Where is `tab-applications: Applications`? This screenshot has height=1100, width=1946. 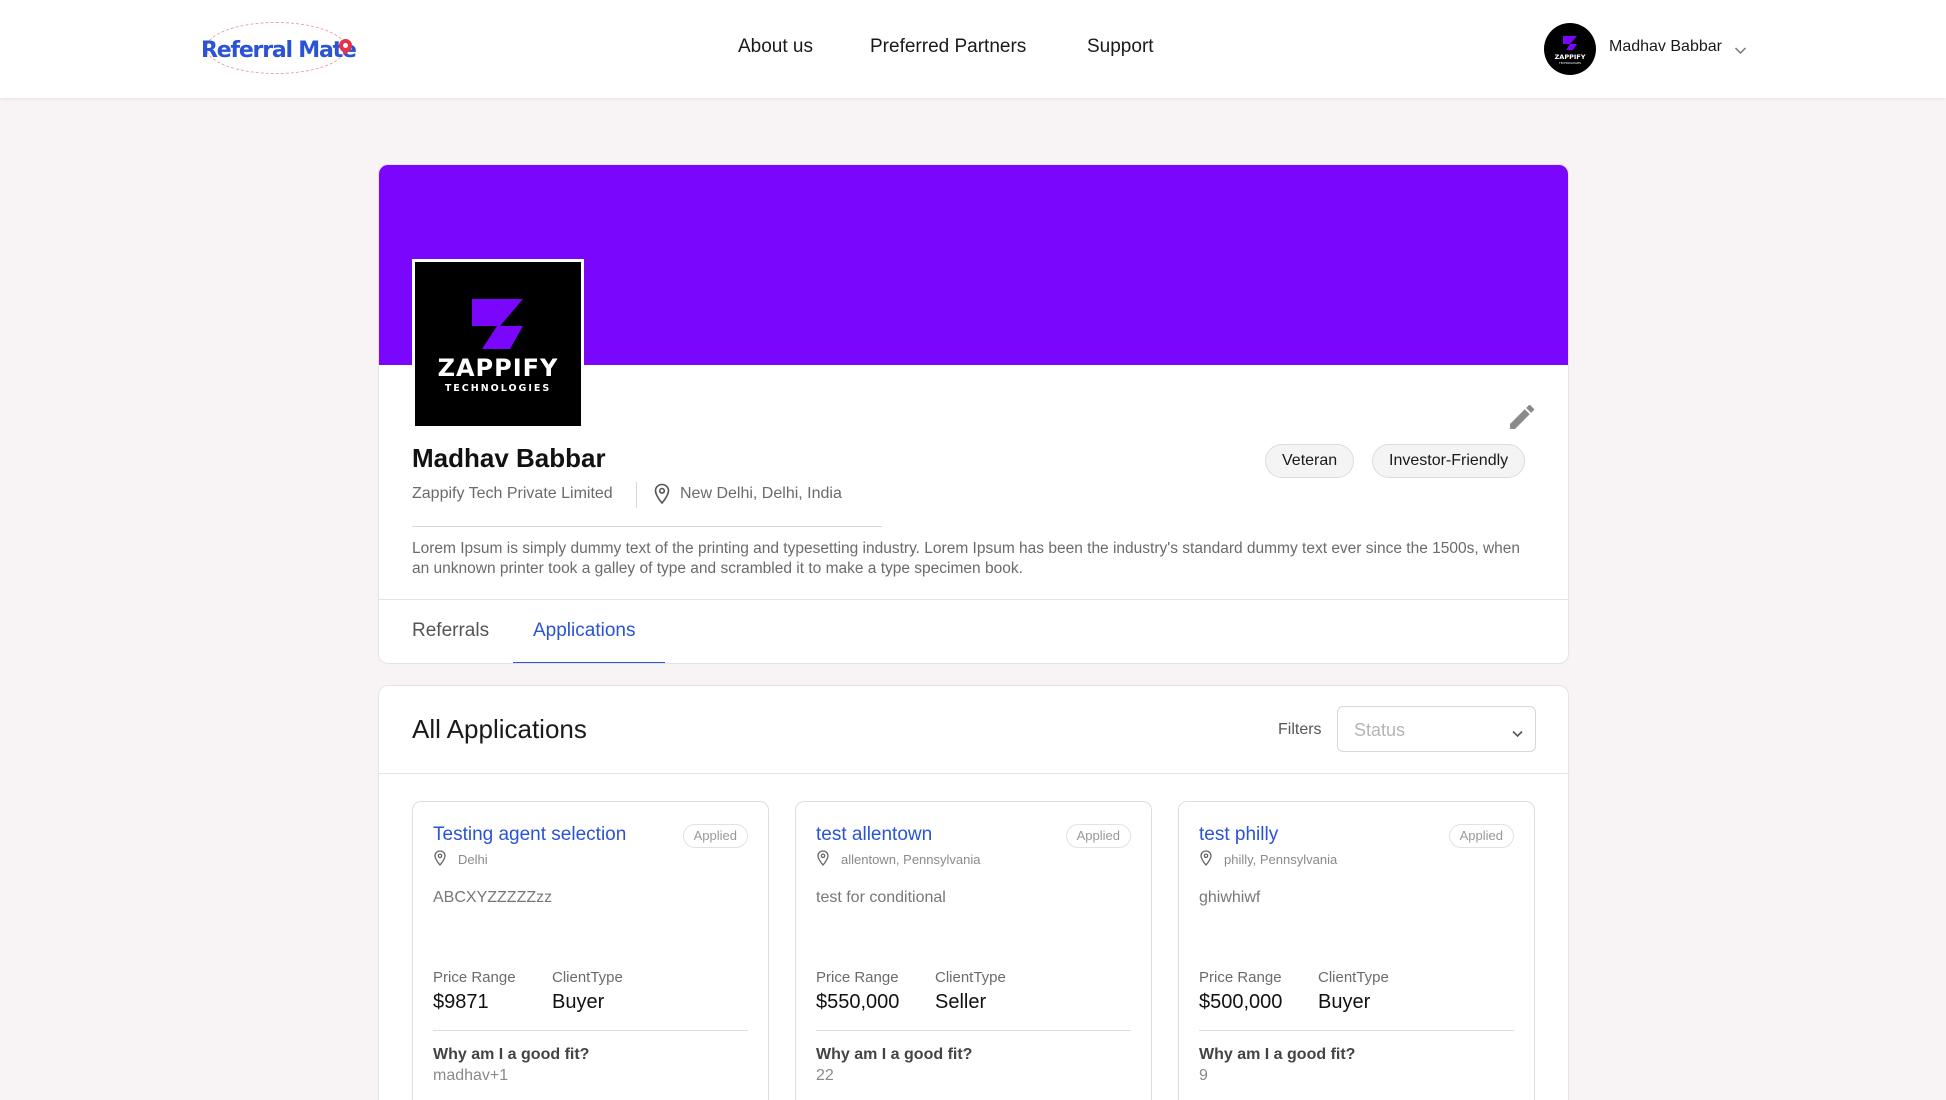 tab-applications: Applications is located at coordinates (584, 631).